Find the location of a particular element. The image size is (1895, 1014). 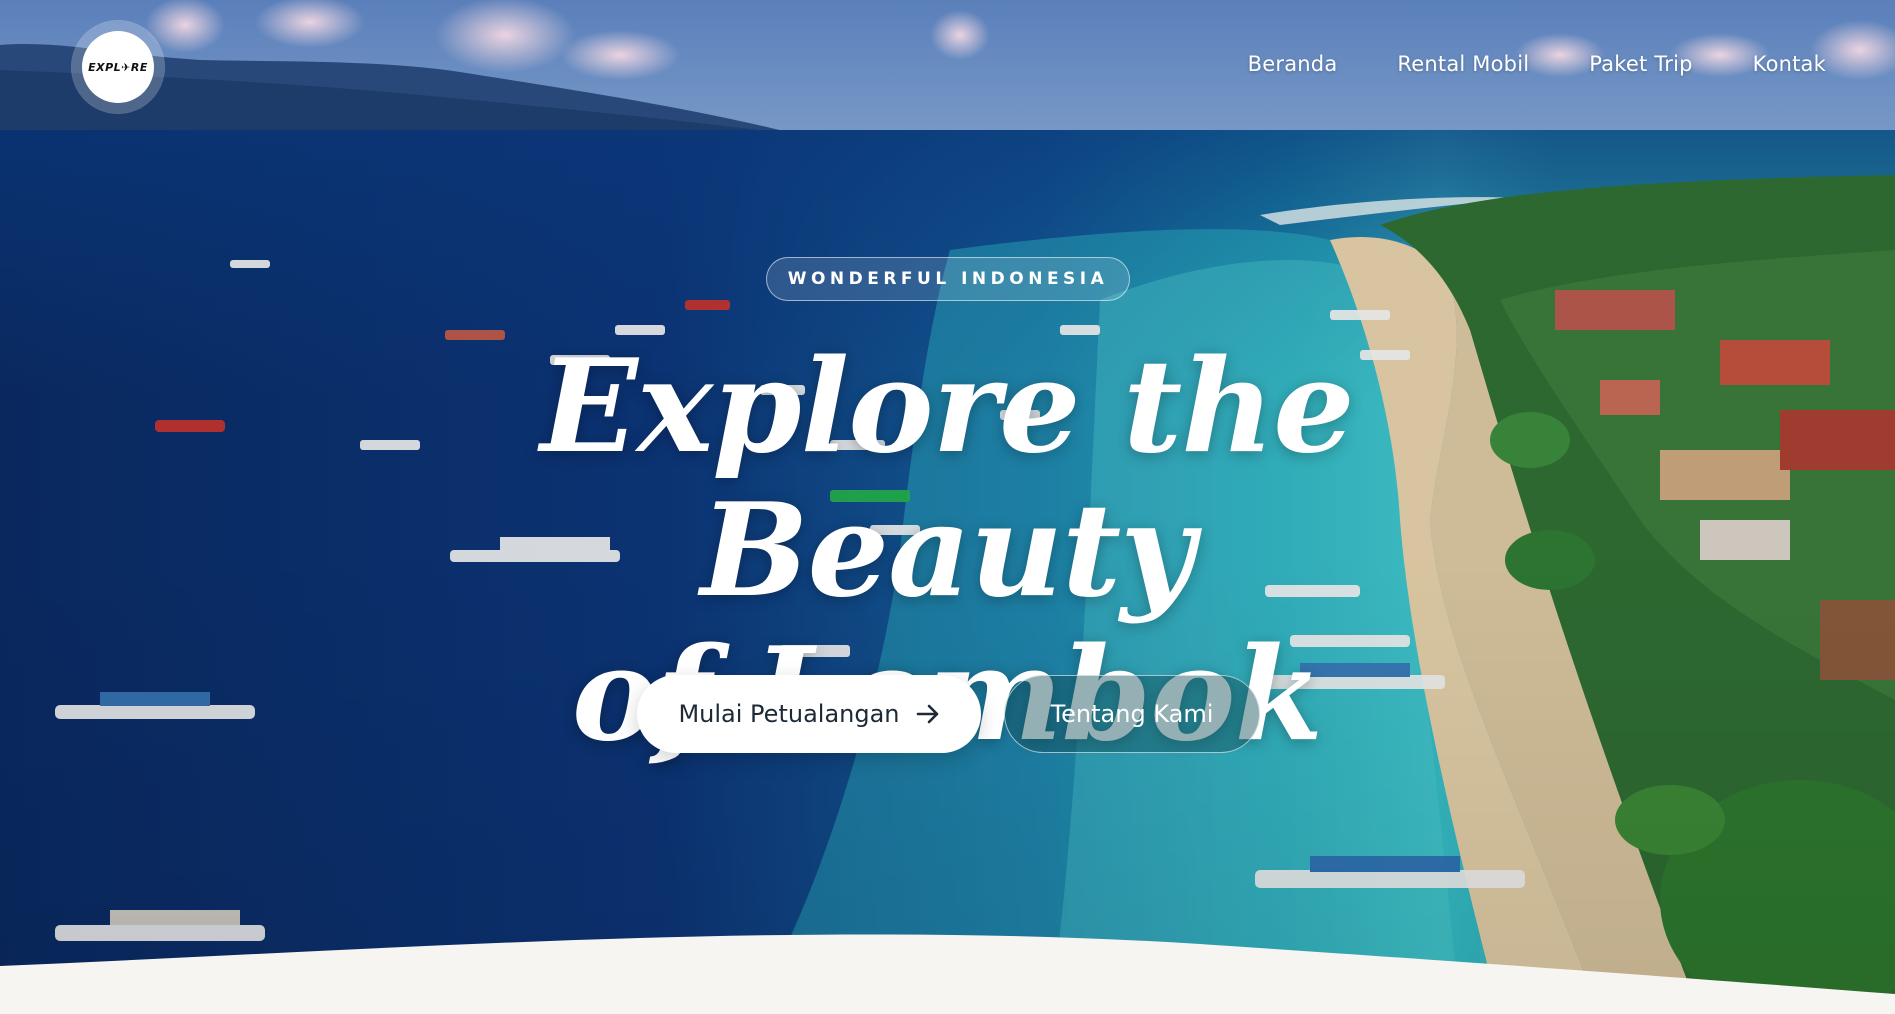

hero-headline-line-1: Explore the Beauty is located at coordinates (947, 479).